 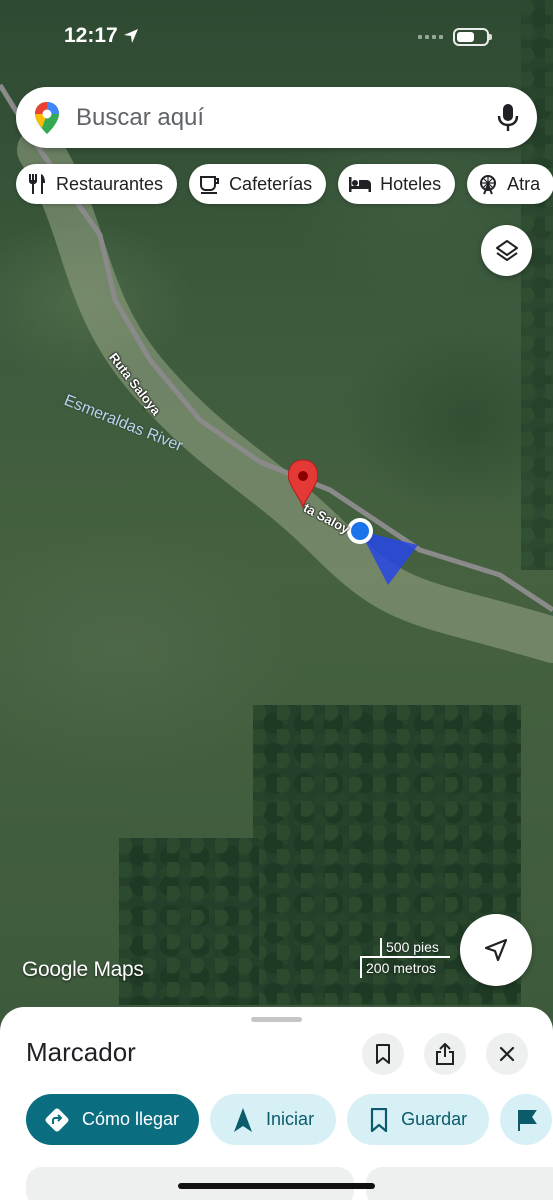 I want to click on layers-icon, so click(x=506, y=250).